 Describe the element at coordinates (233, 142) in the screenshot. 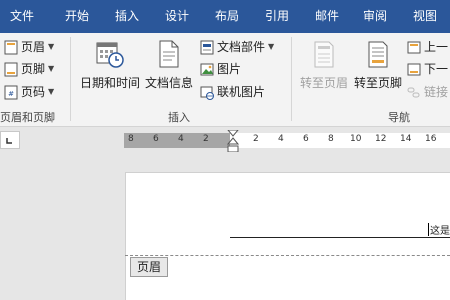

I see `indent-marker-icon` at that location.